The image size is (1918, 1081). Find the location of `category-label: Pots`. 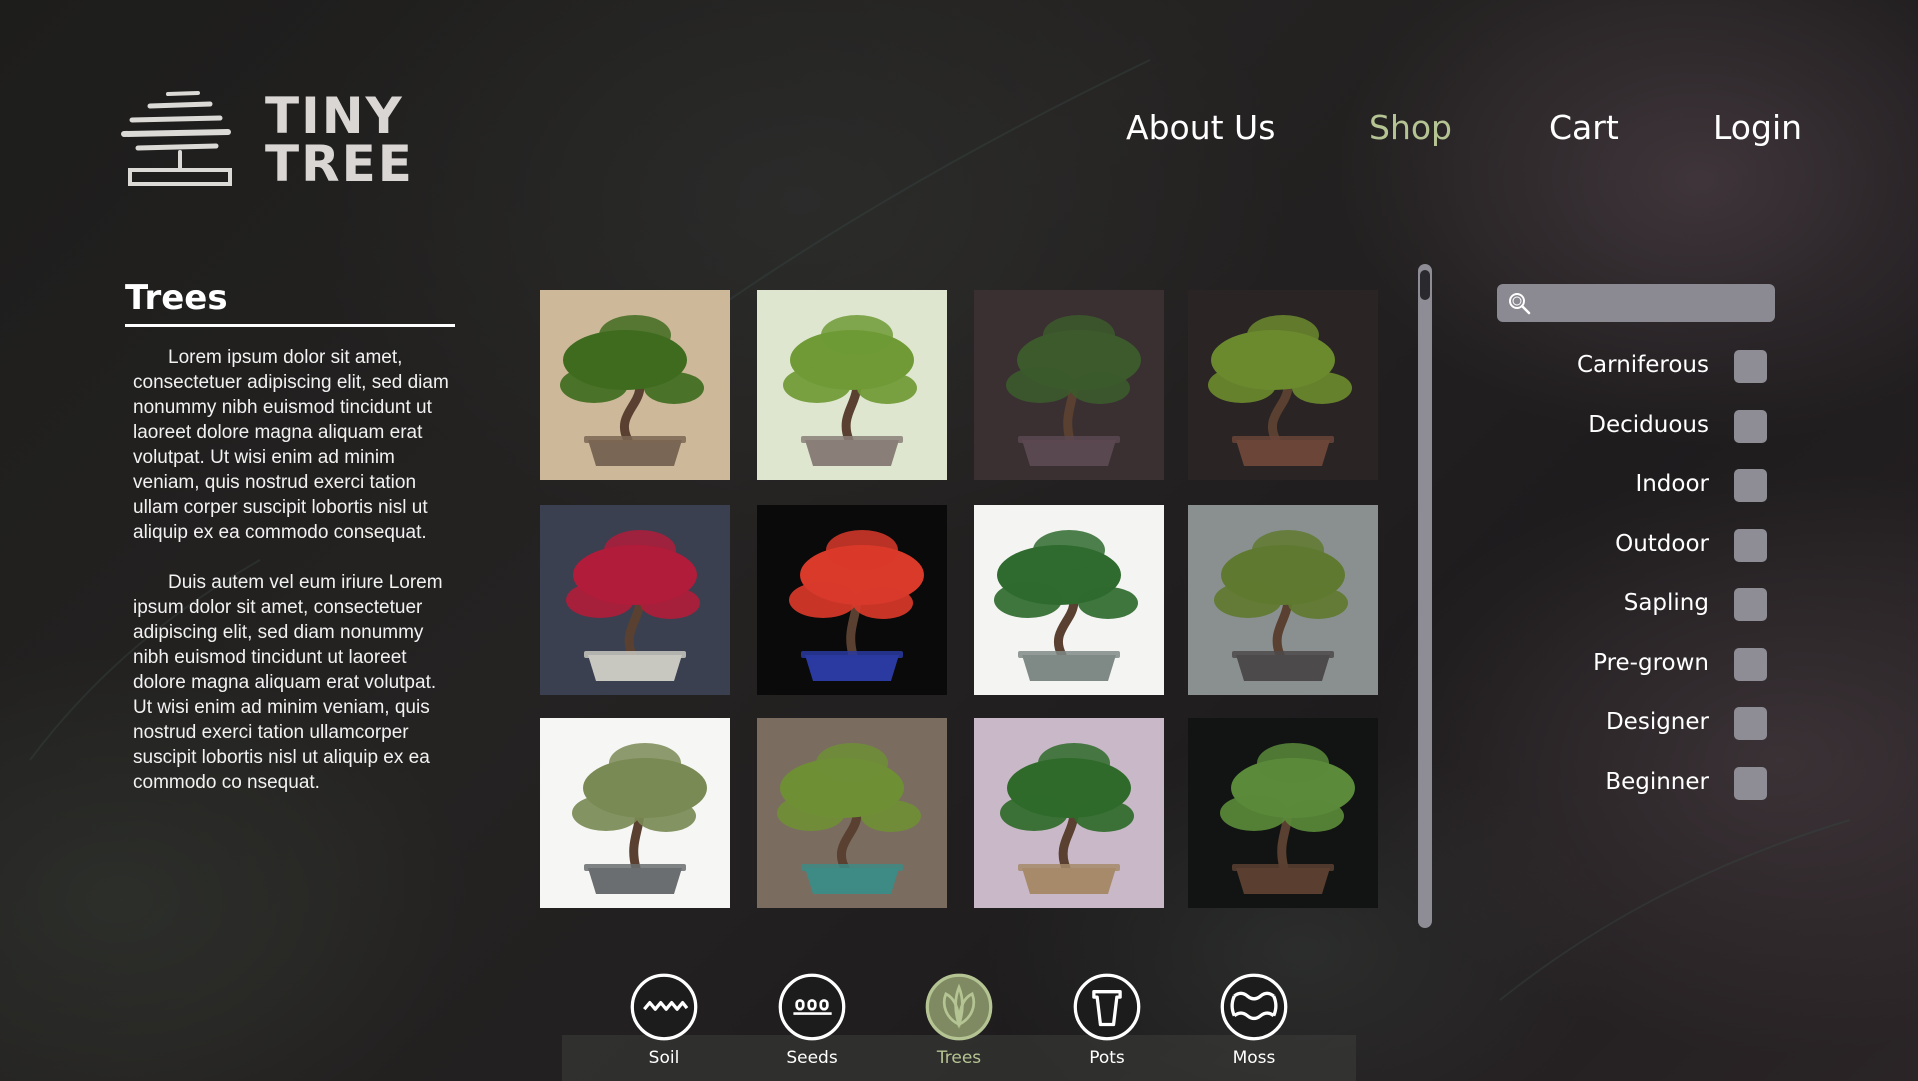

category-label: Pots is located at coordinates (1107, 1058).